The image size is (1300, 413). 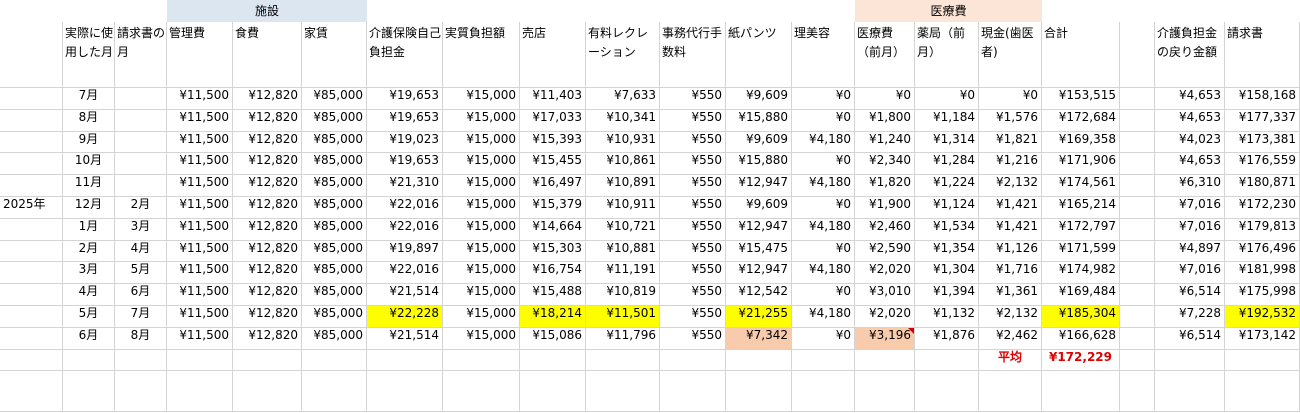 I want to click on value-cell: ¥174,982, so click(x=1081, y=273).